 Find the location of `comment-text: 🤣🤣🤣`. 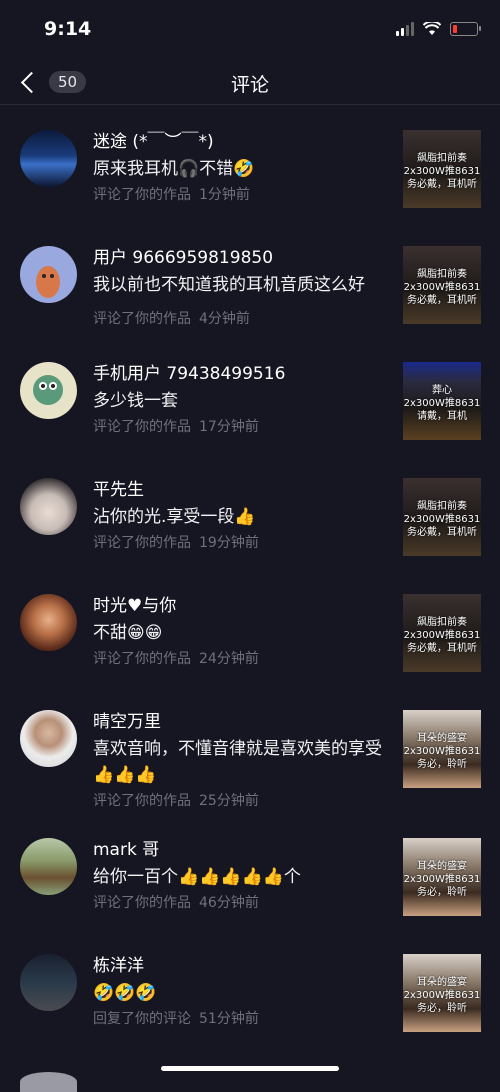

comment-text: 🤣🤣🤣 is located at coordinates (125, 993).